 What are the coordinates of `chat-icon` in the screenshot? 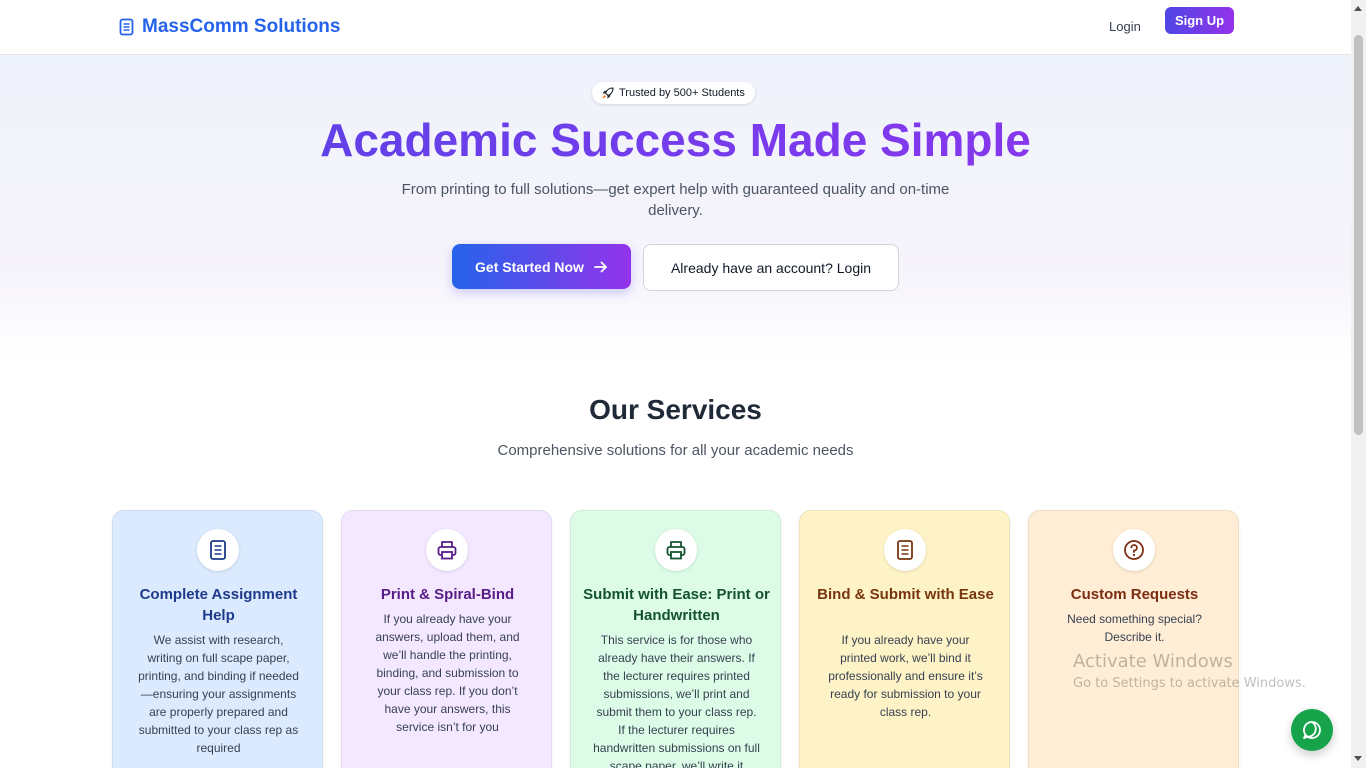 It's located at (1312, 730).